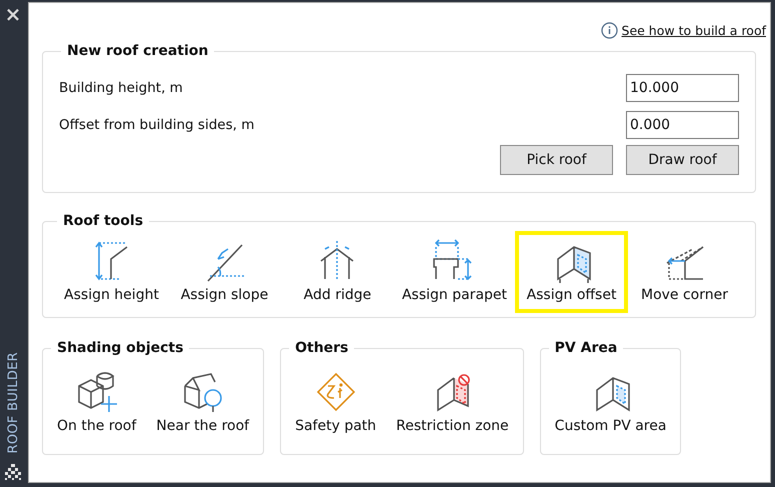  I want to click on tool-button: Add ridge, so click(337, 272).